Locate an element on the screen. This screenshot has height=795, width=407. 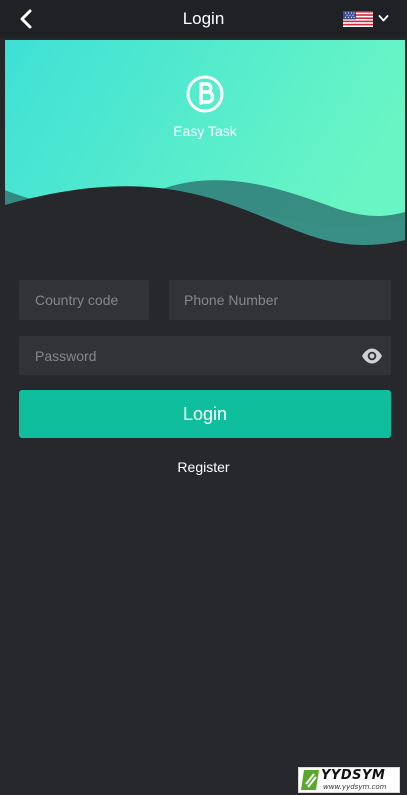
password-visibility-toggle is located at coordinates (372, 356).